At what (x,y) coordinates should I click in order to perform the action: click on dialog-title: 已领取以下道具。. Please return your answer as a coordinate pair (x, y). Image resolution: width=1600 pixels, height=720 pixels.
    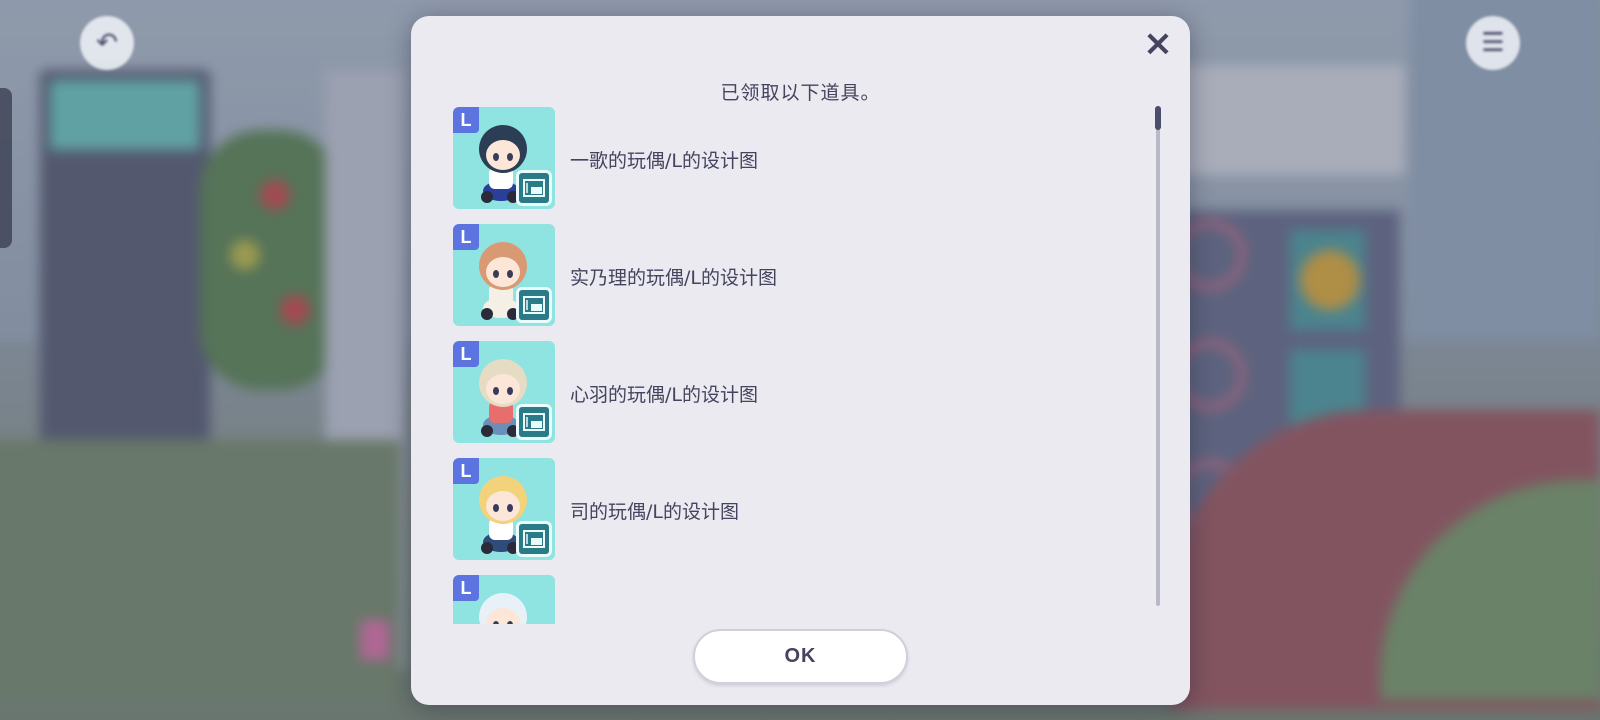
    Looking at the image, I should click on (800, 93).